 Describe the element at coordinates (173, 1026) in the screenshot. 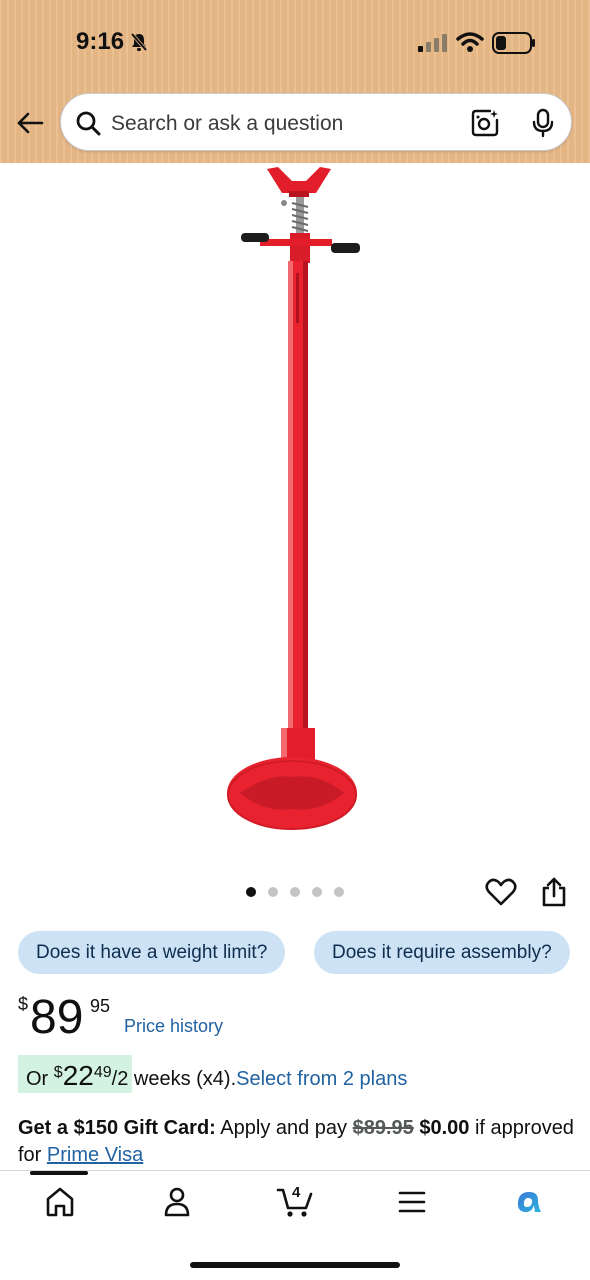

I see `price-history-link: Price history` at that location.